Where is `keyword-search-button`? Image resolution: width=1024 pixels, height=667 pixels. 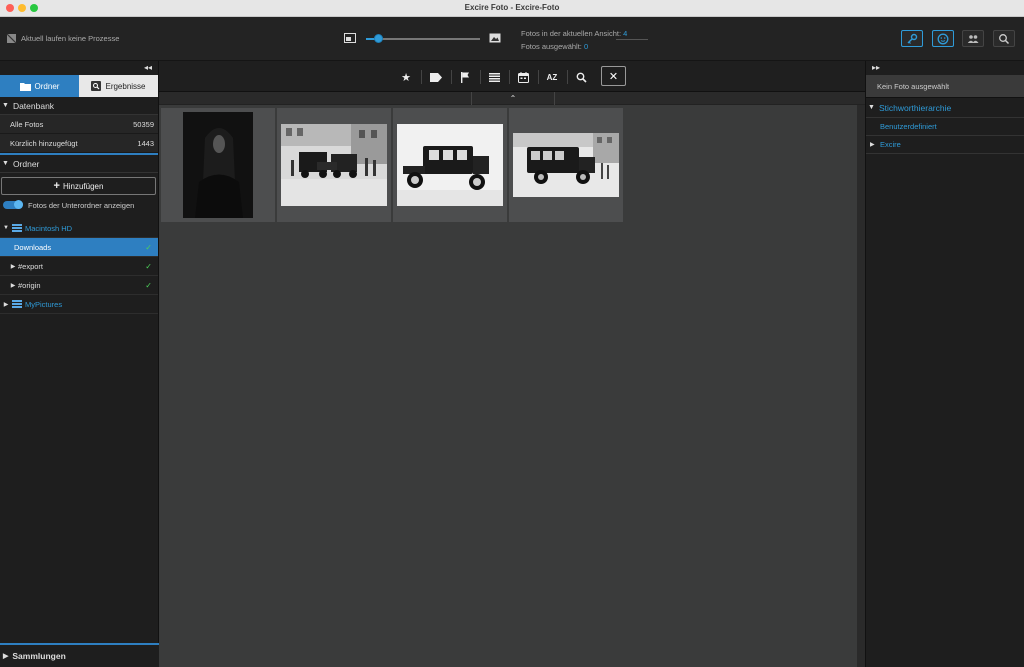
keyword-search-button is located at coordinates (912, 38).